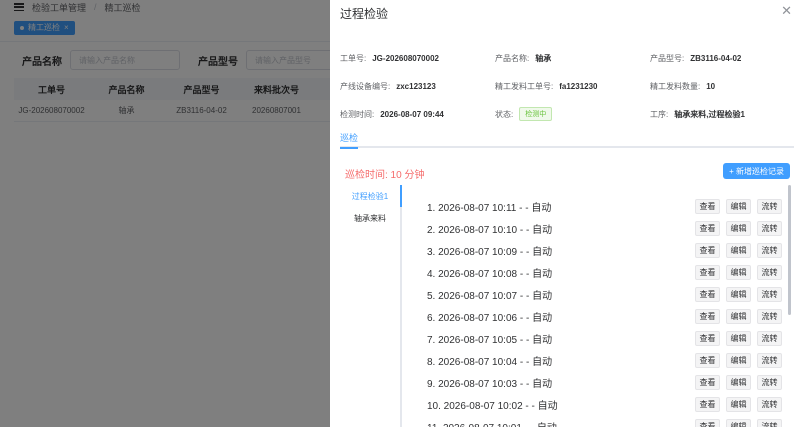 The width and height of the screenshot is (800, 427). Describe the element at coordinates (601, 421) in the screenshot. I see `list-item: 11. 2026-08-07 10:01 - - 自动 查看 编辑 流转` at that location.